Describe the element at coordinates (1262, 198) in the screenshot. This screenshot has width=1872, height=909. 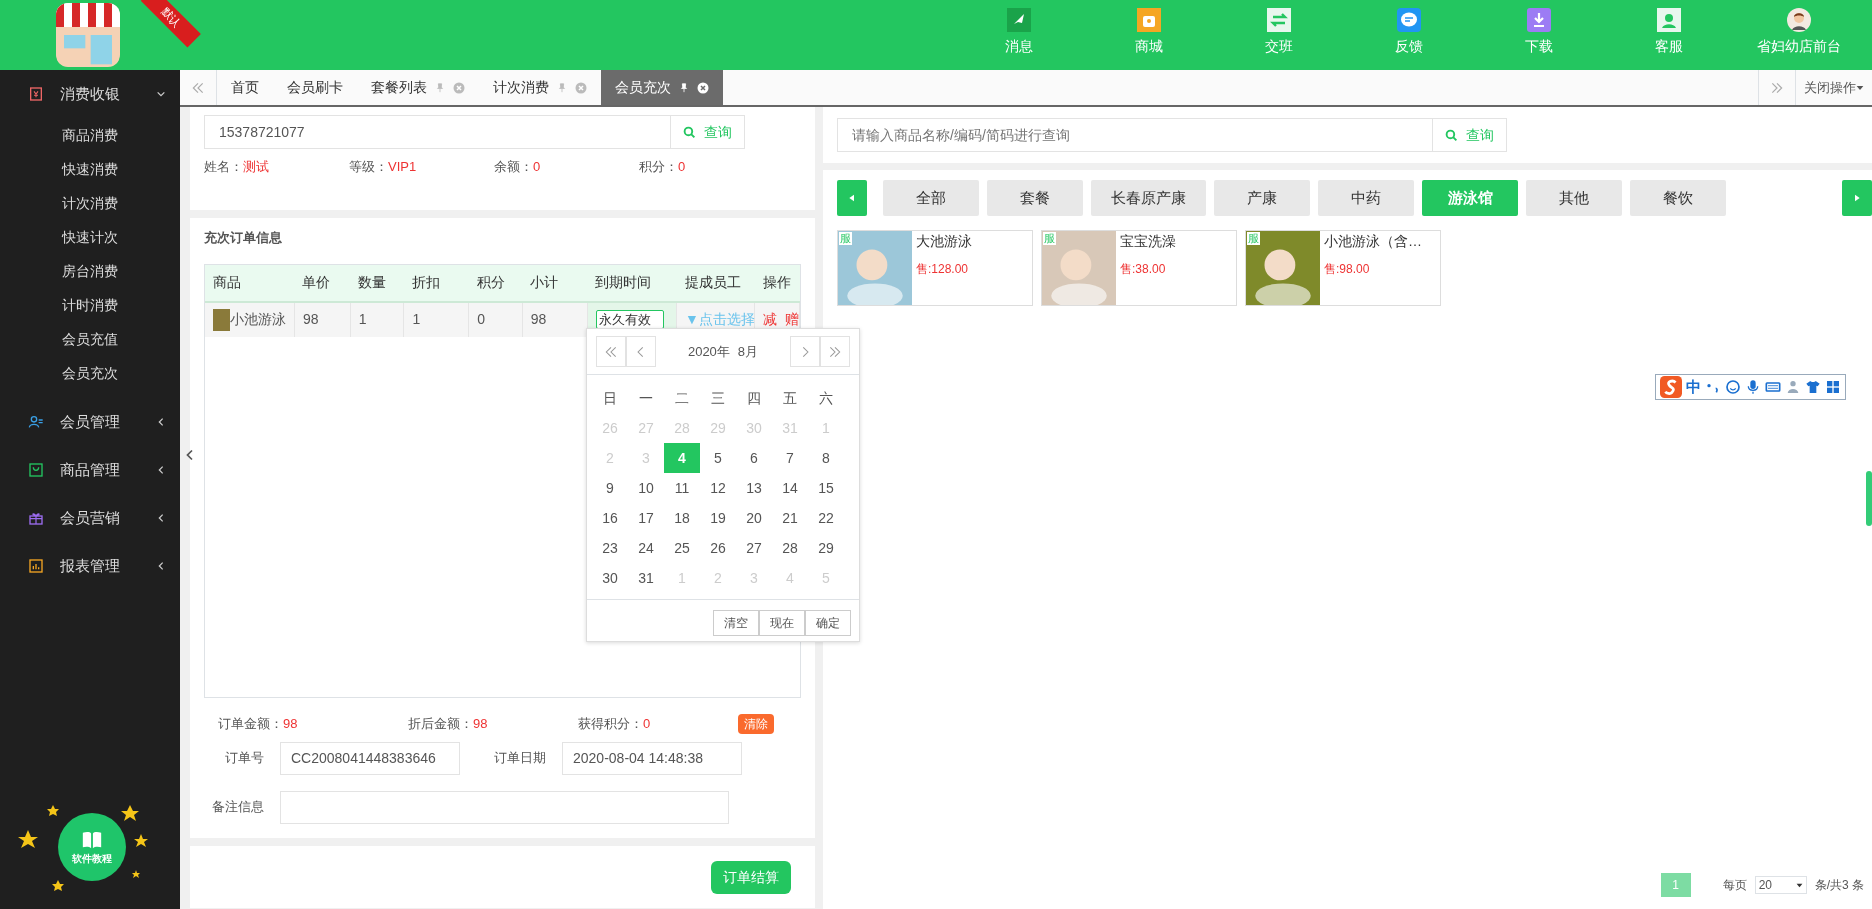
I see `category-tab: 产康` at that location.